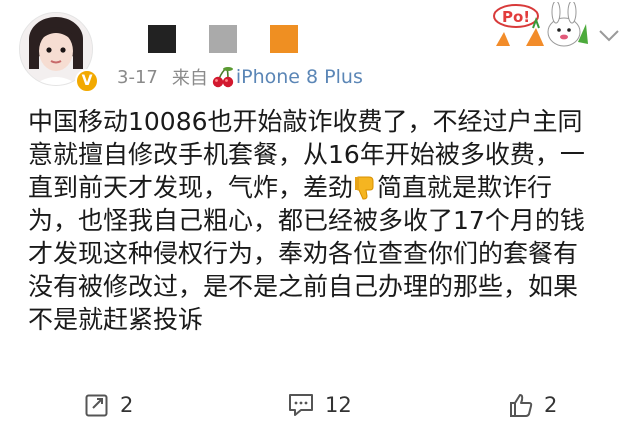 Image resolution: width=640 pixels, height=438 pixels. Describe the element at coordinates (516, 17) in the screenshot. I see `svg-text: Po!` at that location.